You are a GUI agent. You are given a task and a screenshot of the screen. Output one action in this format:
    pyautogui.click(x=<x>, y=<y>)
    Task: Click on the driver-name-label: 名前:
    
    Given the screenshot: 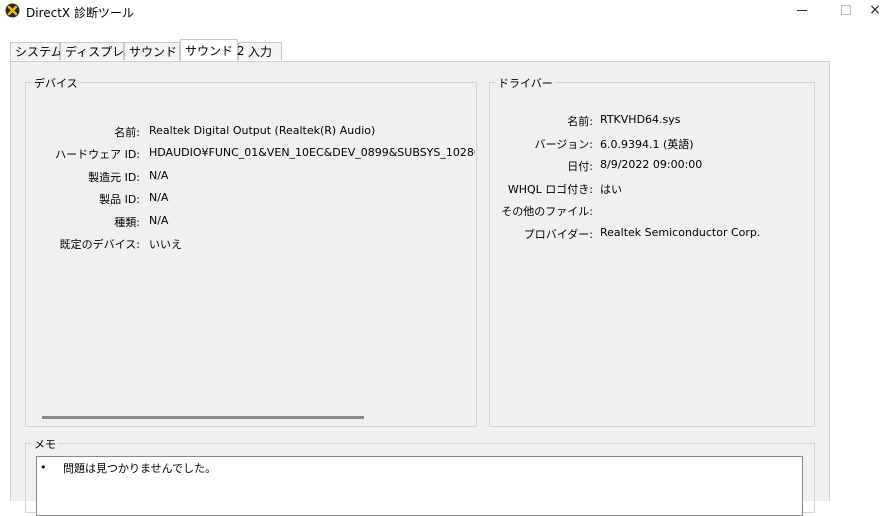 What is the action you would take?
    pyautogui.click(x=580, y=121)
    